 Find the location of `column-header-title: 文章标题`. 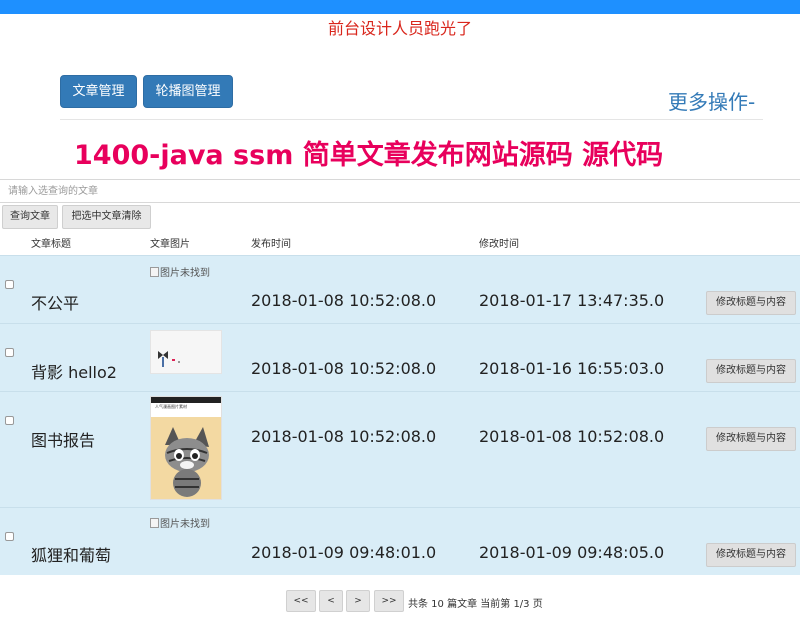

column-header-title: 文章标题 is located at coordinates (51, 244).